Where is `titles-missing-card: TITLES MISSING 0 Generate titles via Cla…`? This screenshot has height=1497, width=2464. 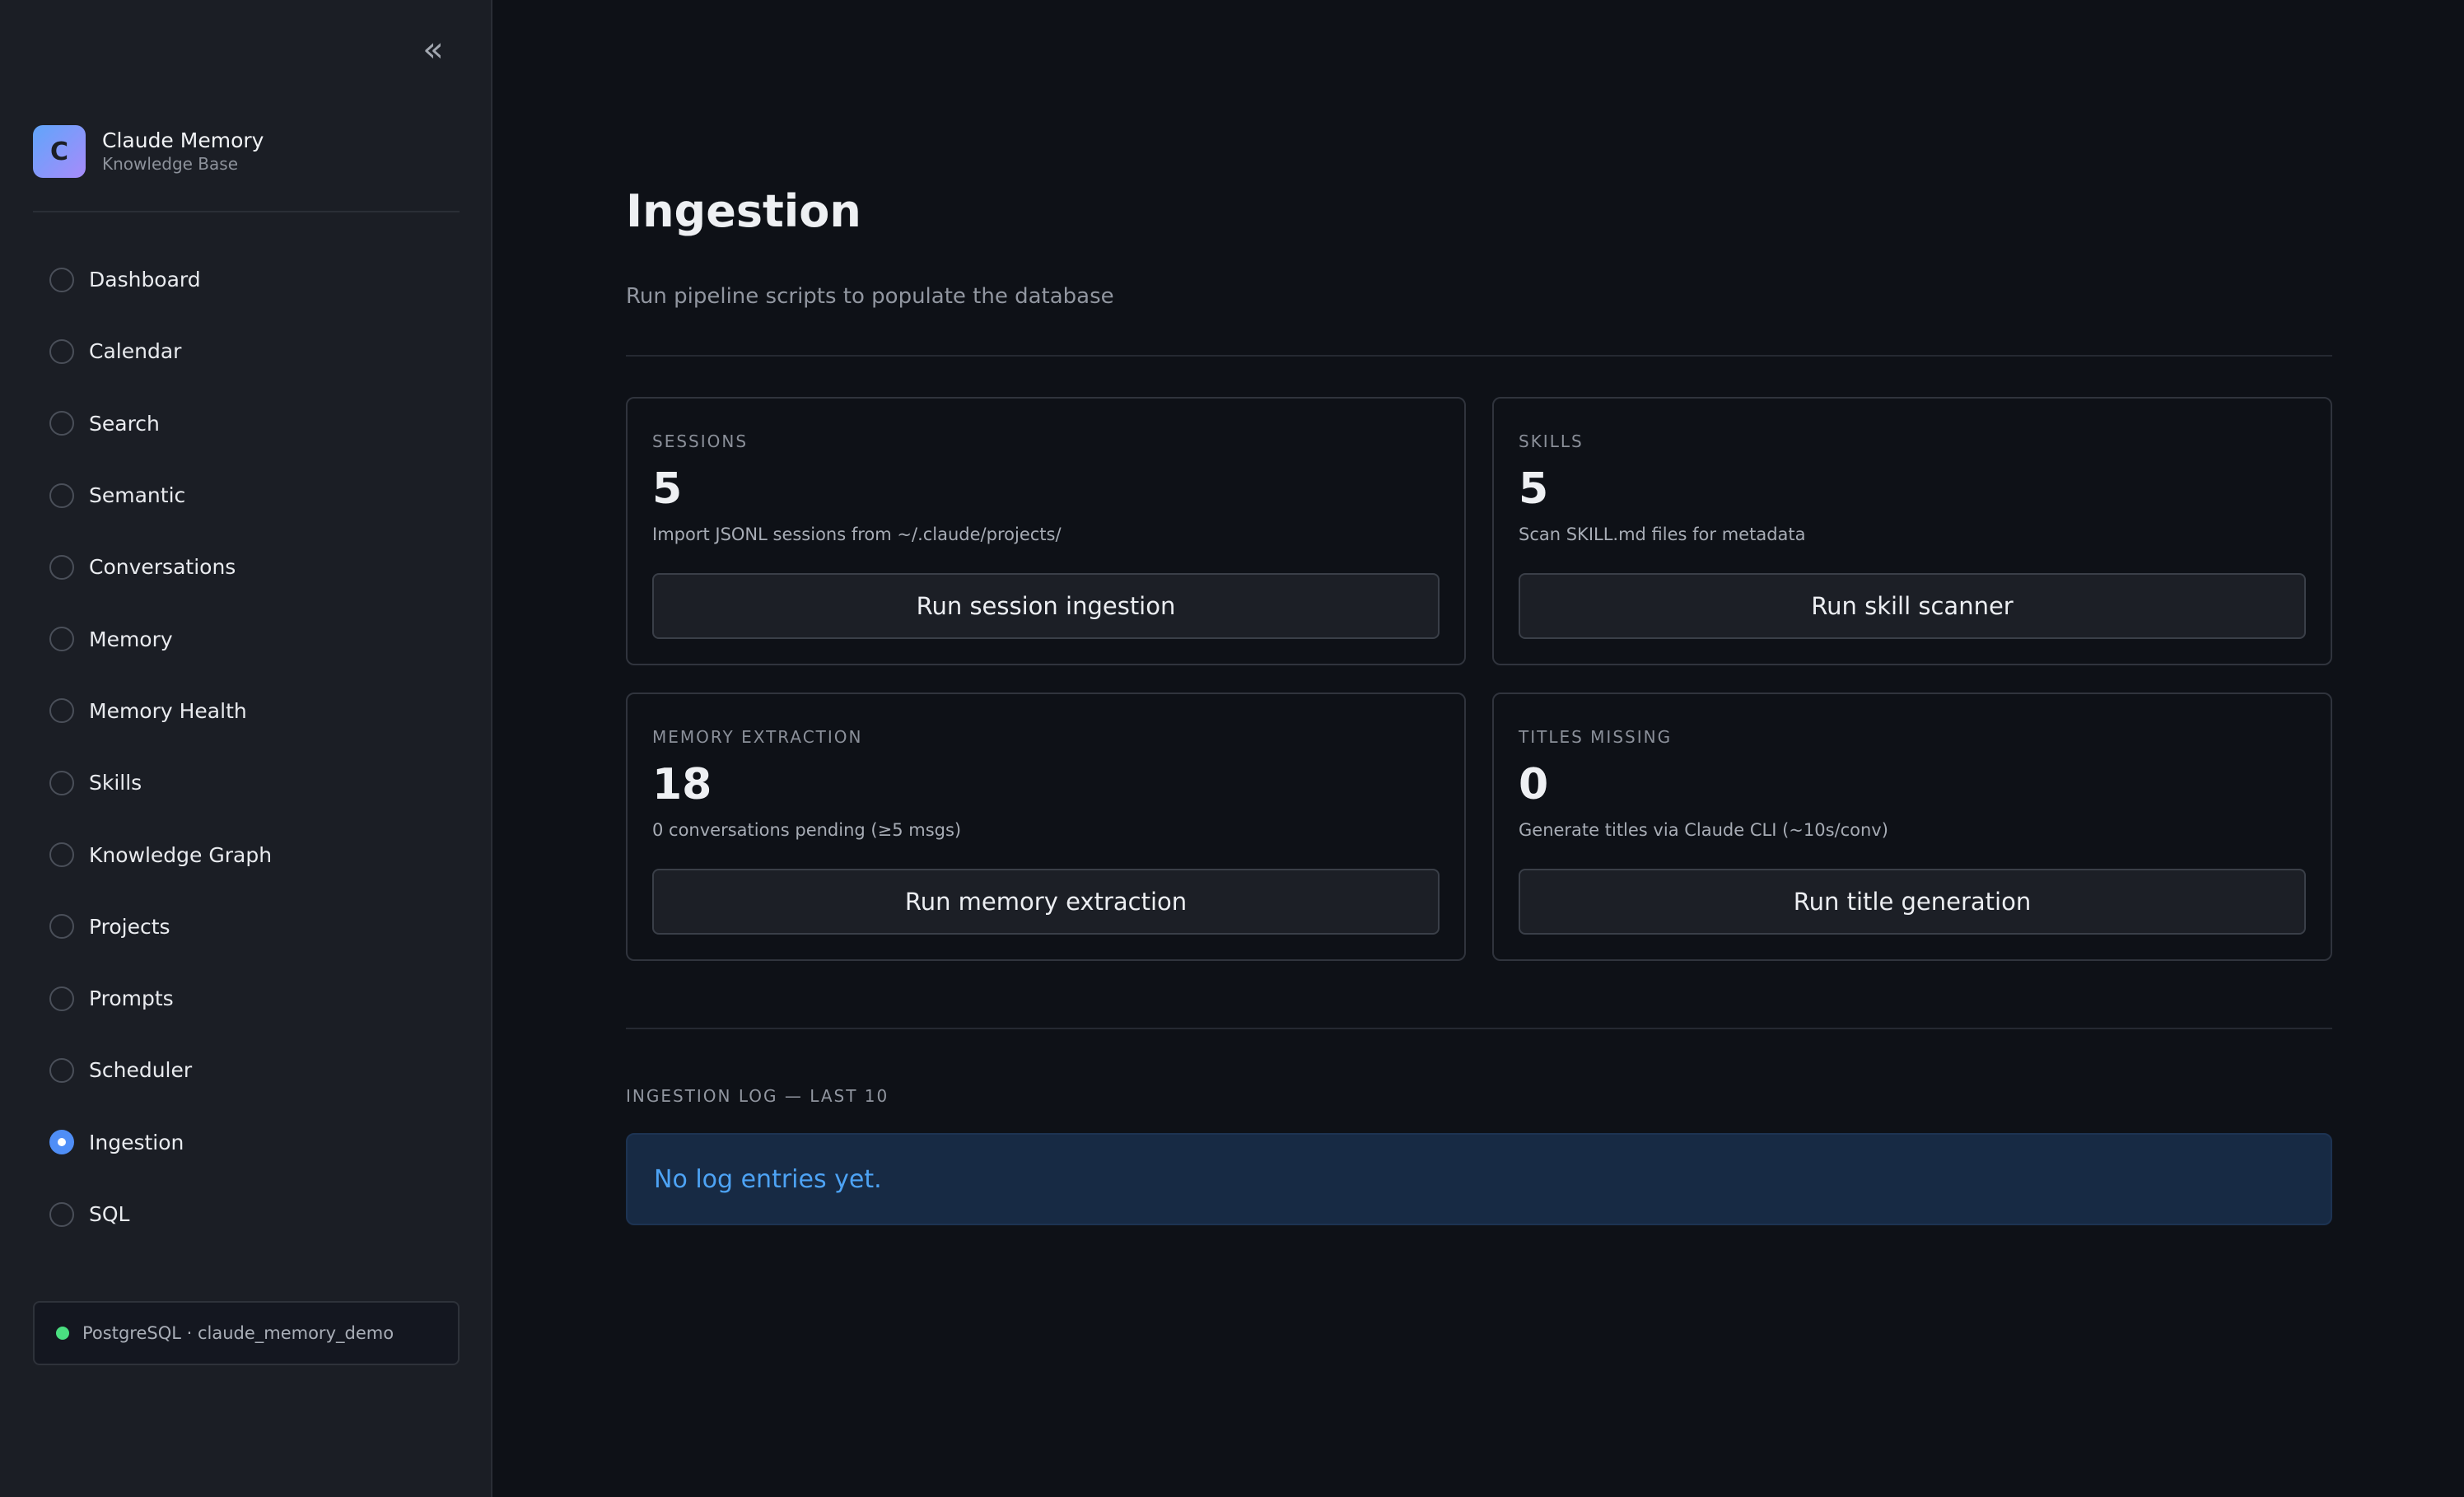 titles-missing-card: TITLES MISSING 0 Generate titles via Cla… is located at coordinates (1912, 827).